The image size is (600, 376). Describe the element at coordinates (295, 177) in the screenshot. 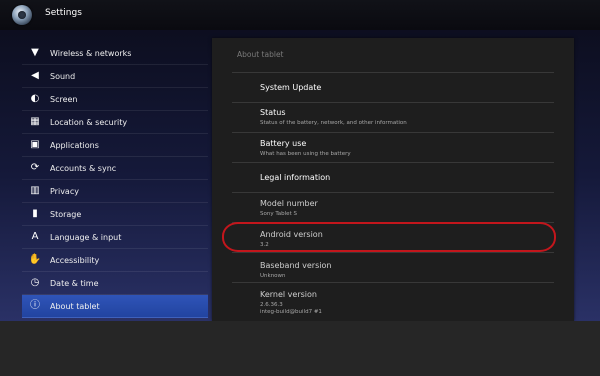

I see `pref-title: Legal information` at that location.